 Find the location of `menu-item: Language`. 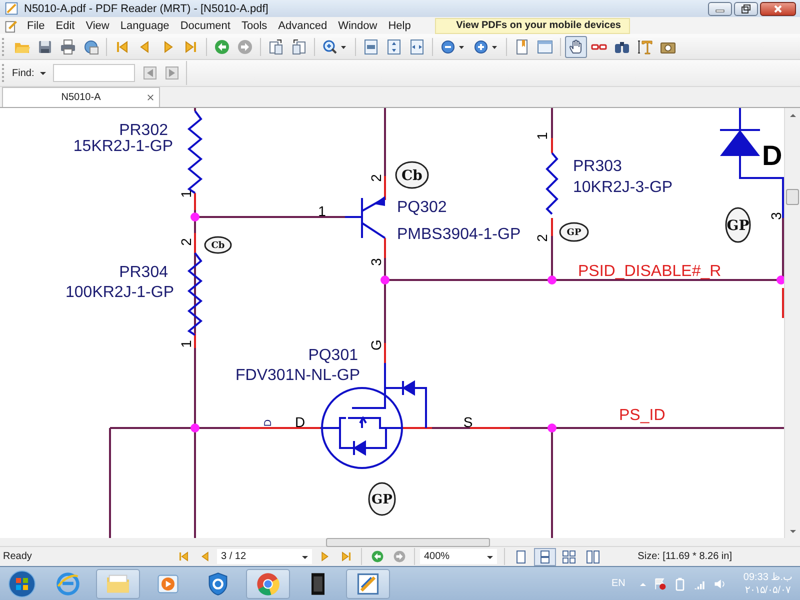

menu-item: Language is located at coordinates (145, 26).